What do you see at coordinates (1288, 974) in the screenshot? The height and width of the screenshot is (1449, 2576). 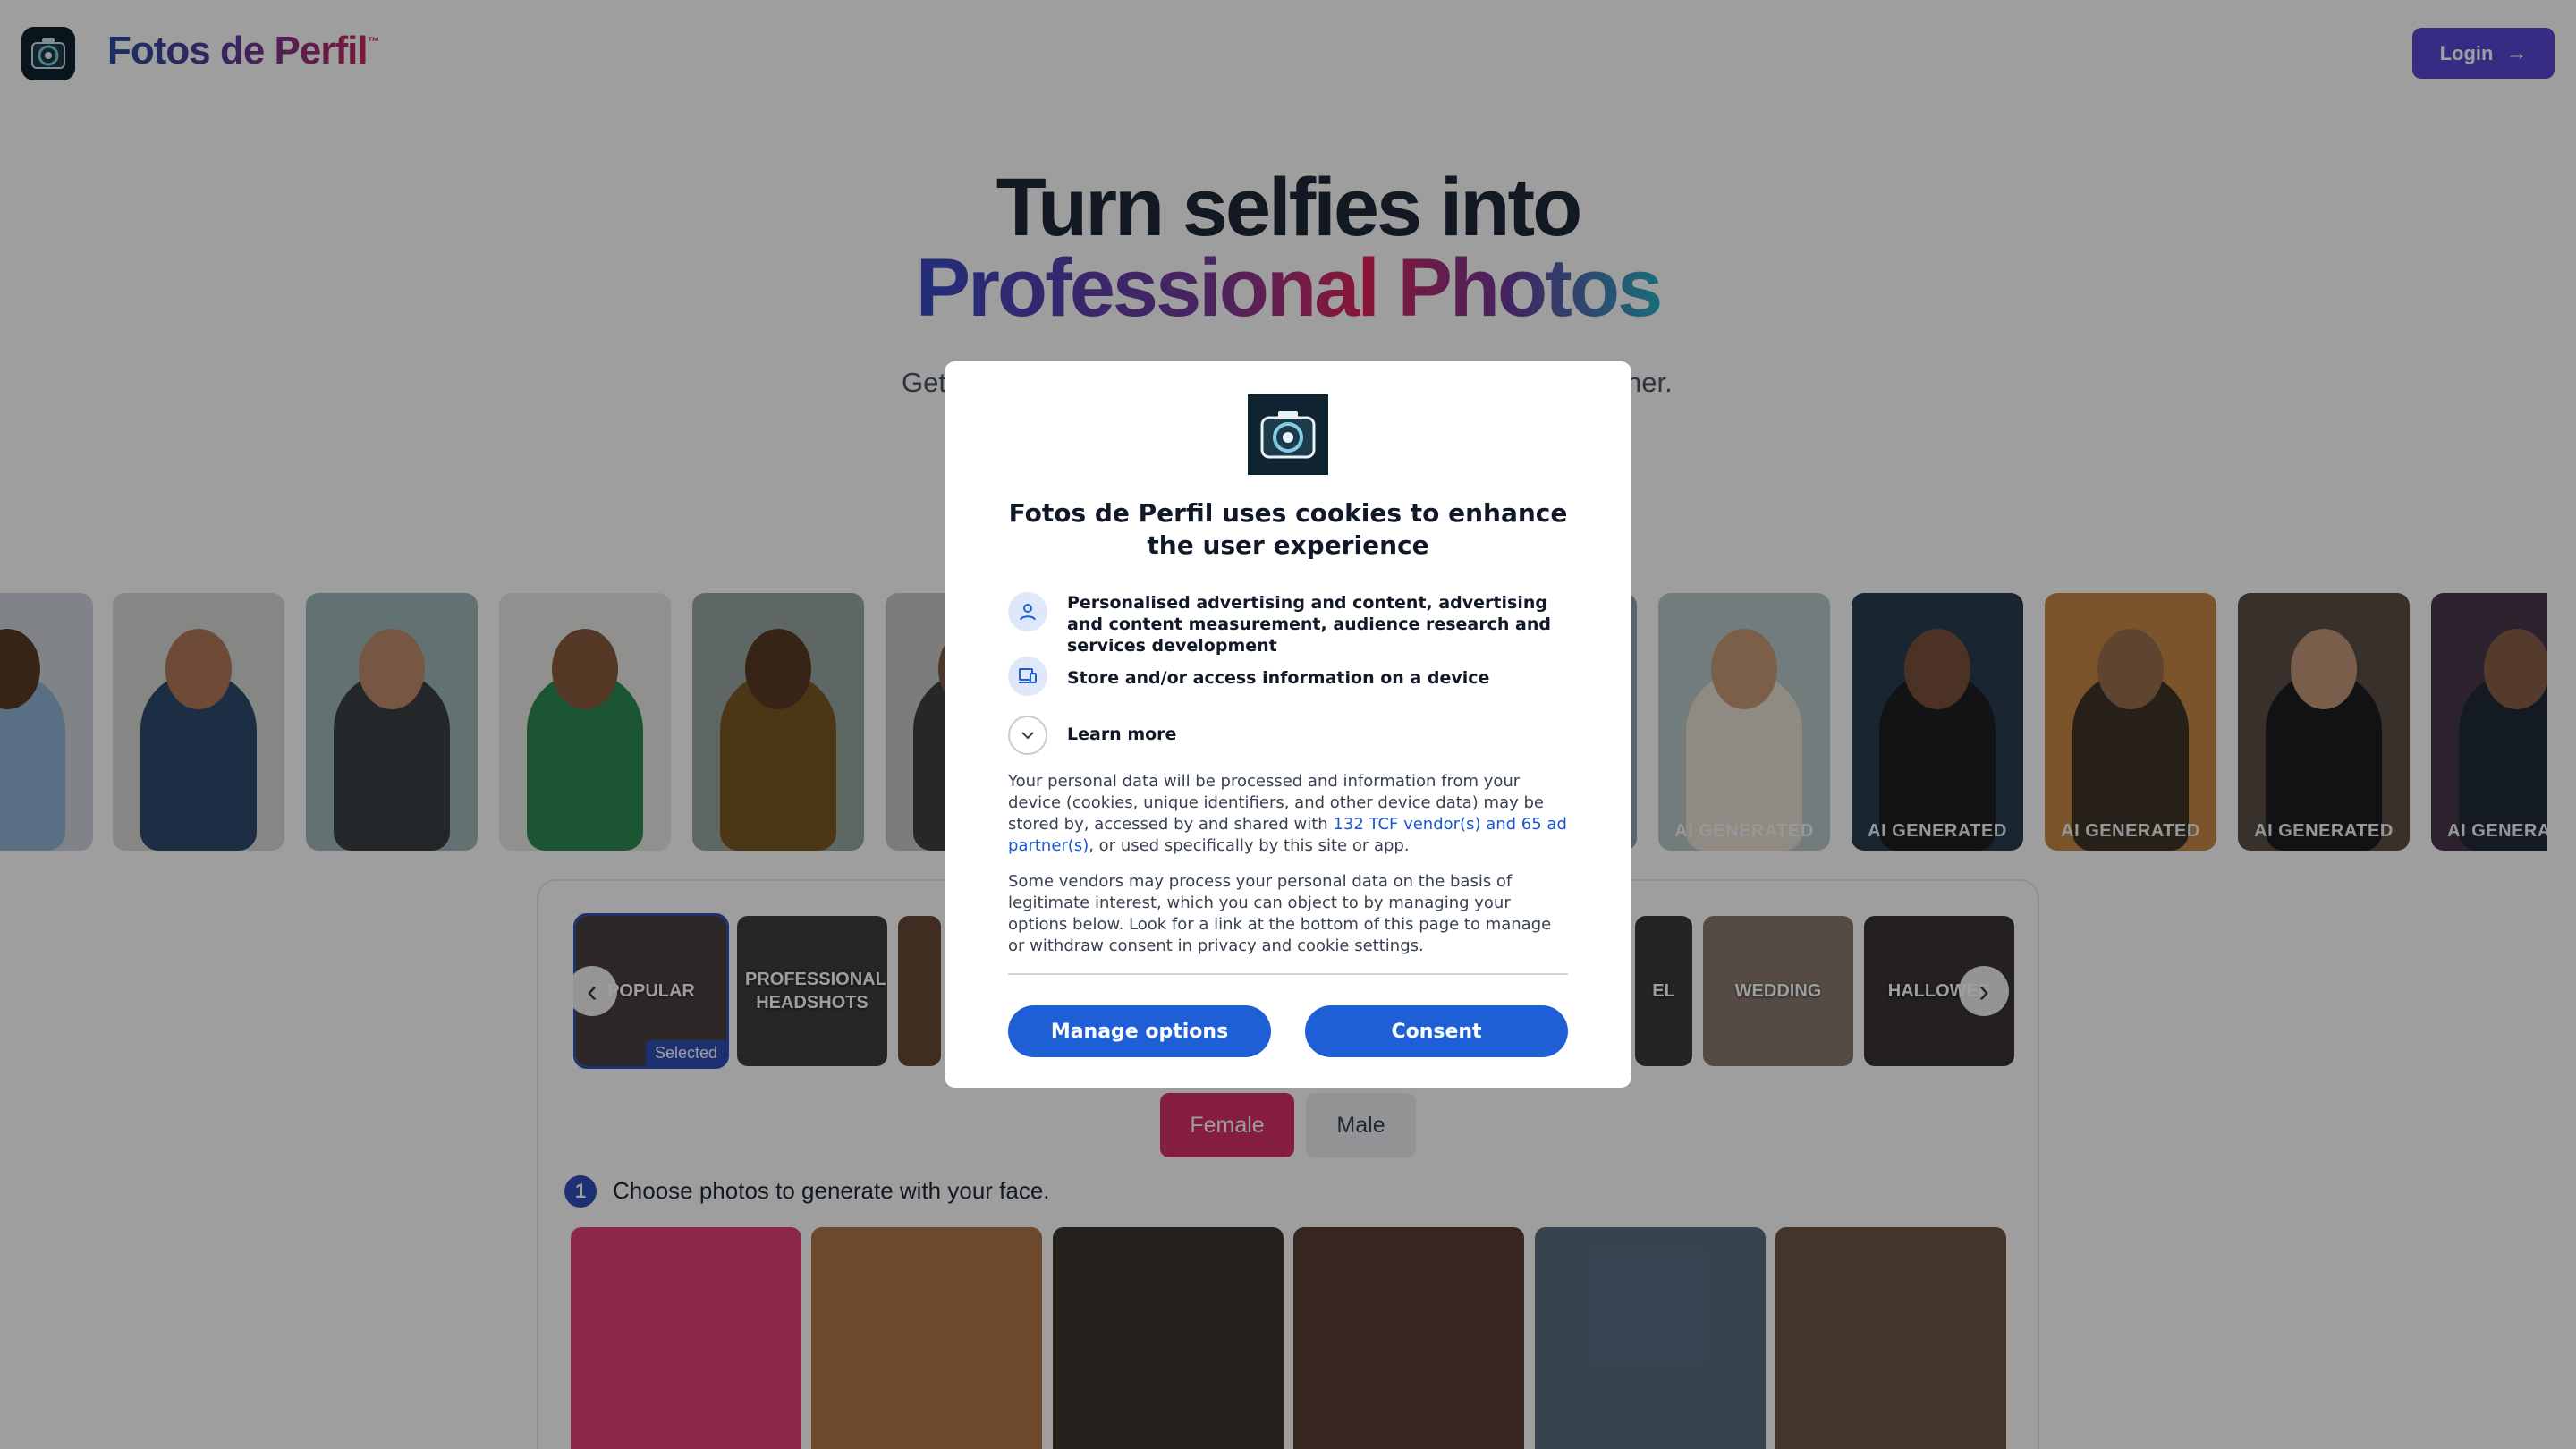 I see `divider` at bounding box center [1288, 974].